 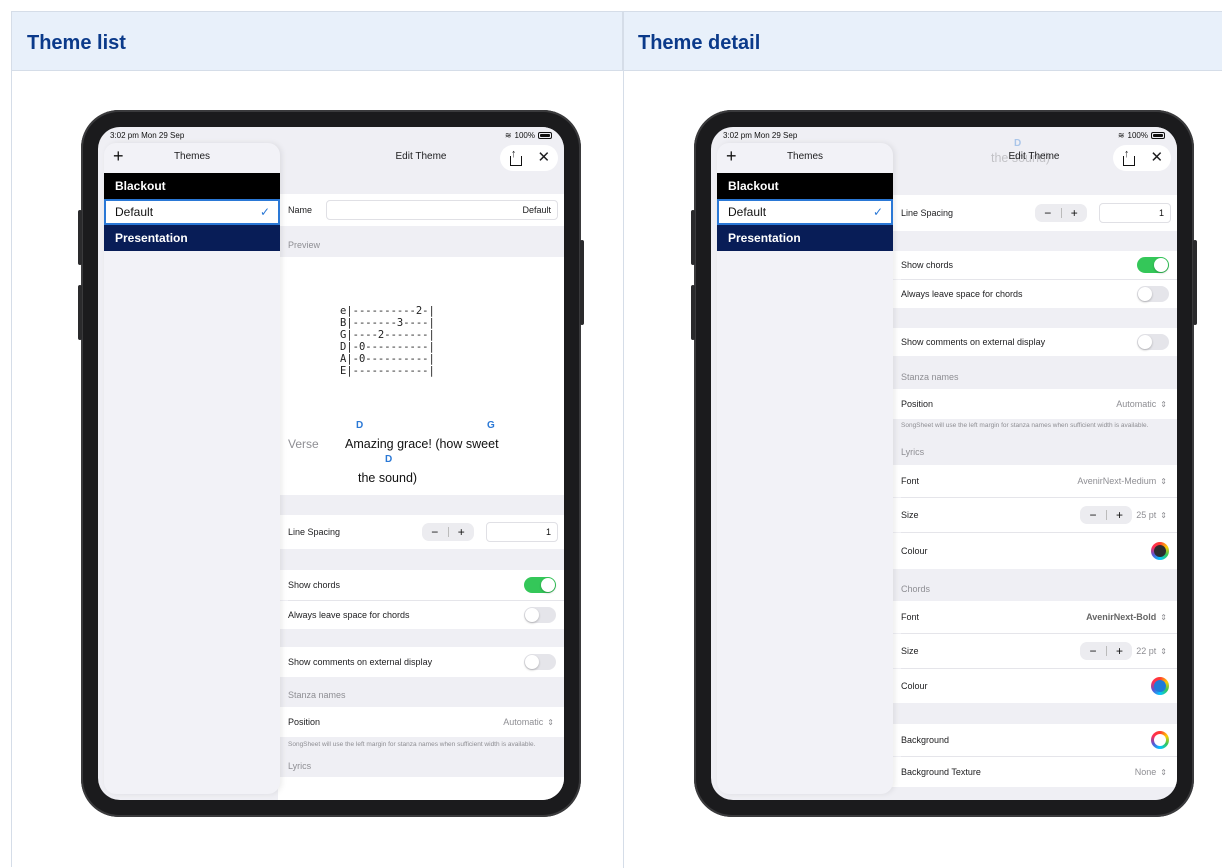 What do you see at coordinates (508, 135) in the screenshot?
I see `wifi-icon: ≋` at bounding box center [508, 135].